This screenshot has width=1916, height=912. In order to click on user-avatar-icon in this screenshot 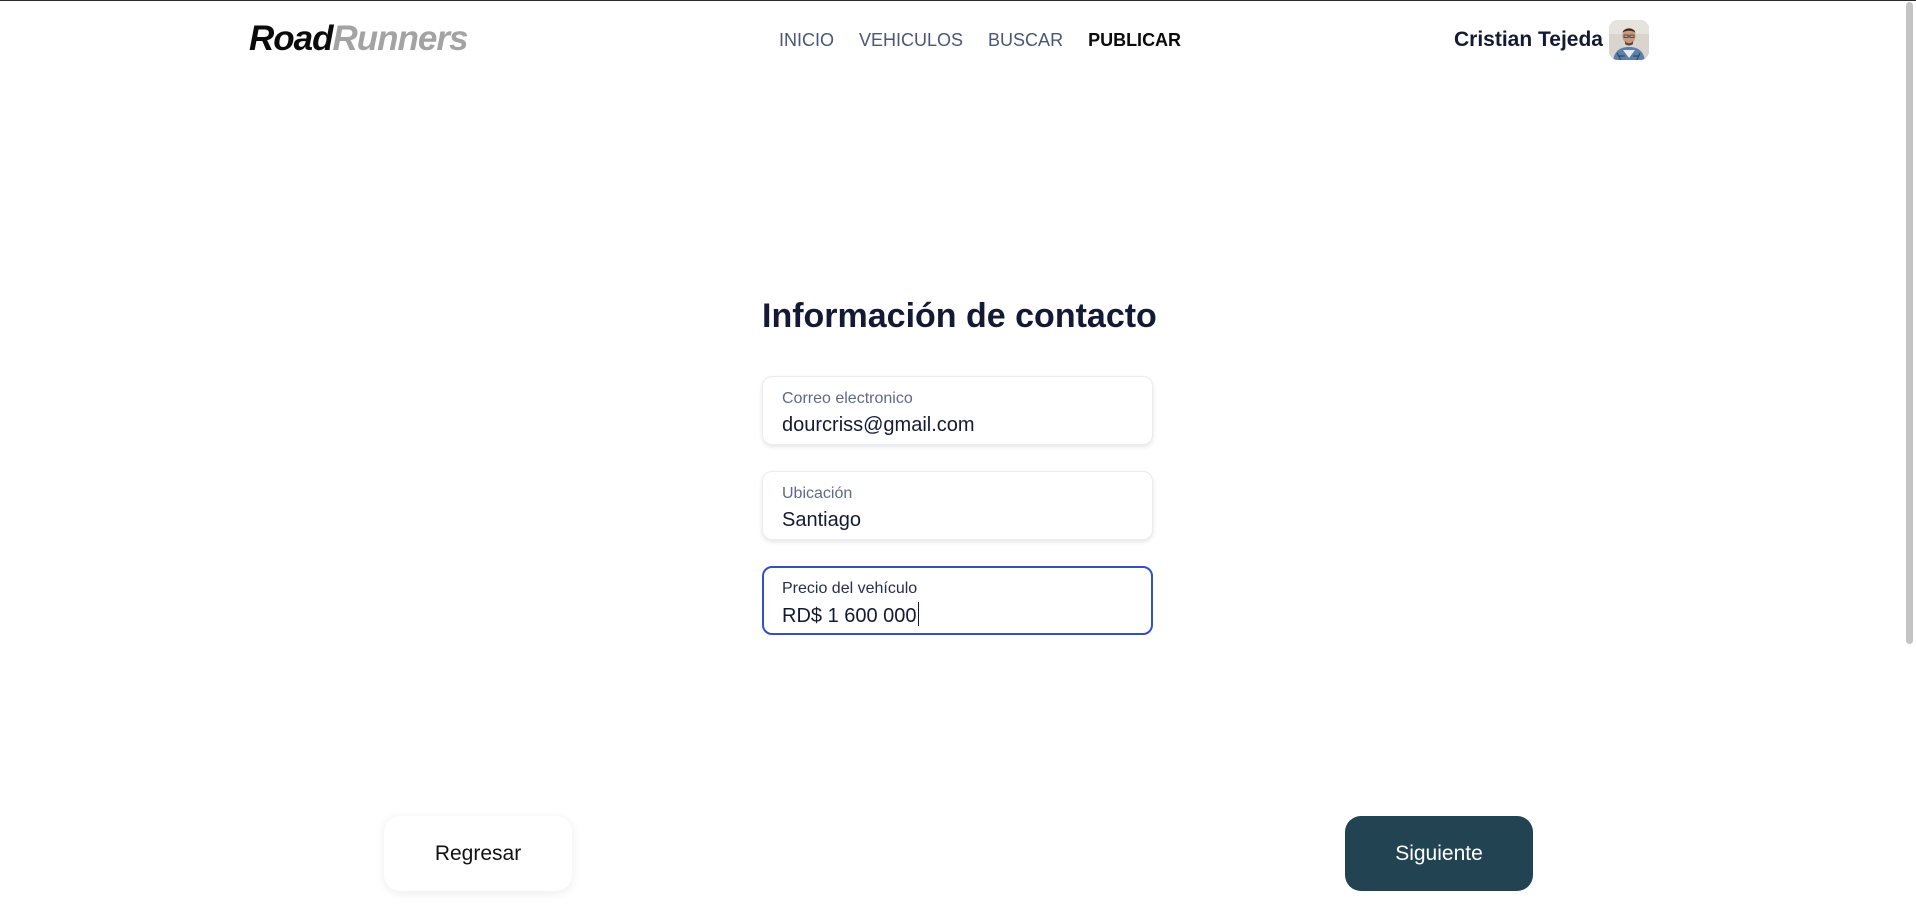, I will do `click(1629, 40)`.